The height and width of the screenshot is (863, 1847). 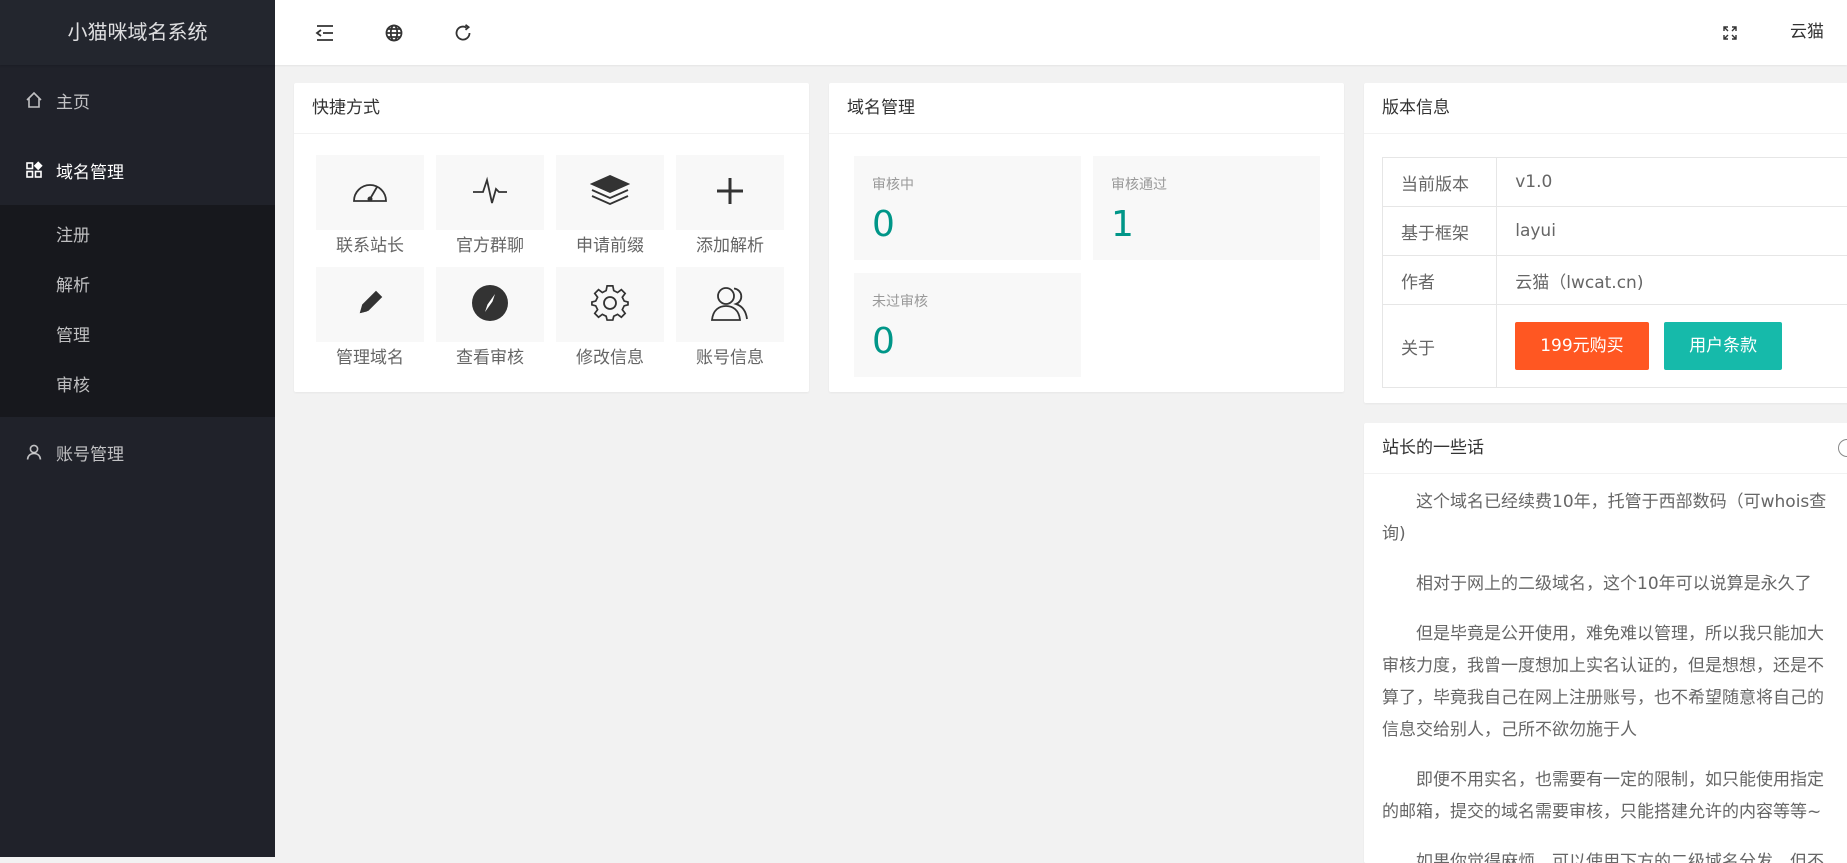 What do you see at coordinates (550, 262) in the screenshot?
I see `shortcut-grid: 联系站长 官方群聊 申请前缀 添加解析 管理域名` at bounding box center [550, 262].